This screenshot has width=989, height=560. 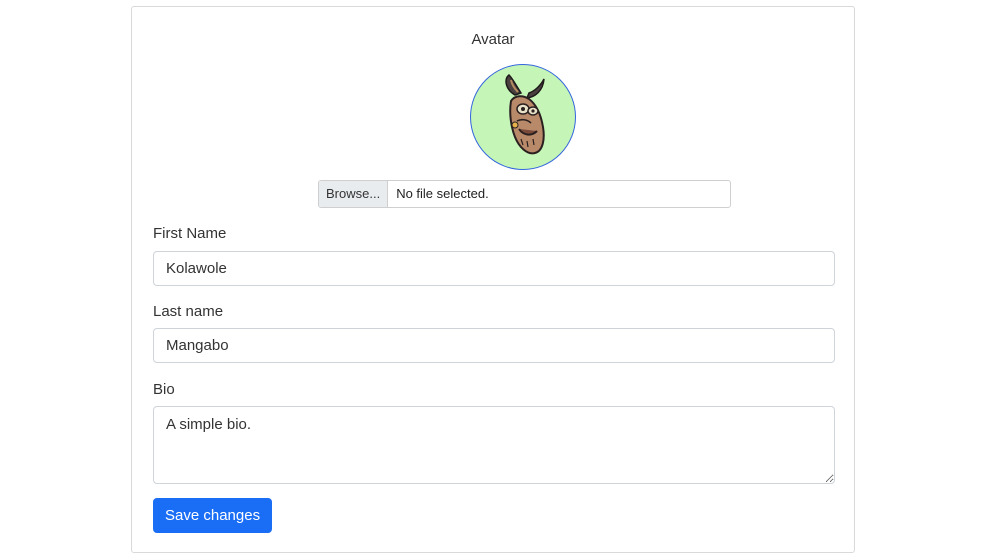 What do you see at coordinates (190, 233) in the screenshot?
I see `first-name-label: First Name` at bounding box center [190, 233].